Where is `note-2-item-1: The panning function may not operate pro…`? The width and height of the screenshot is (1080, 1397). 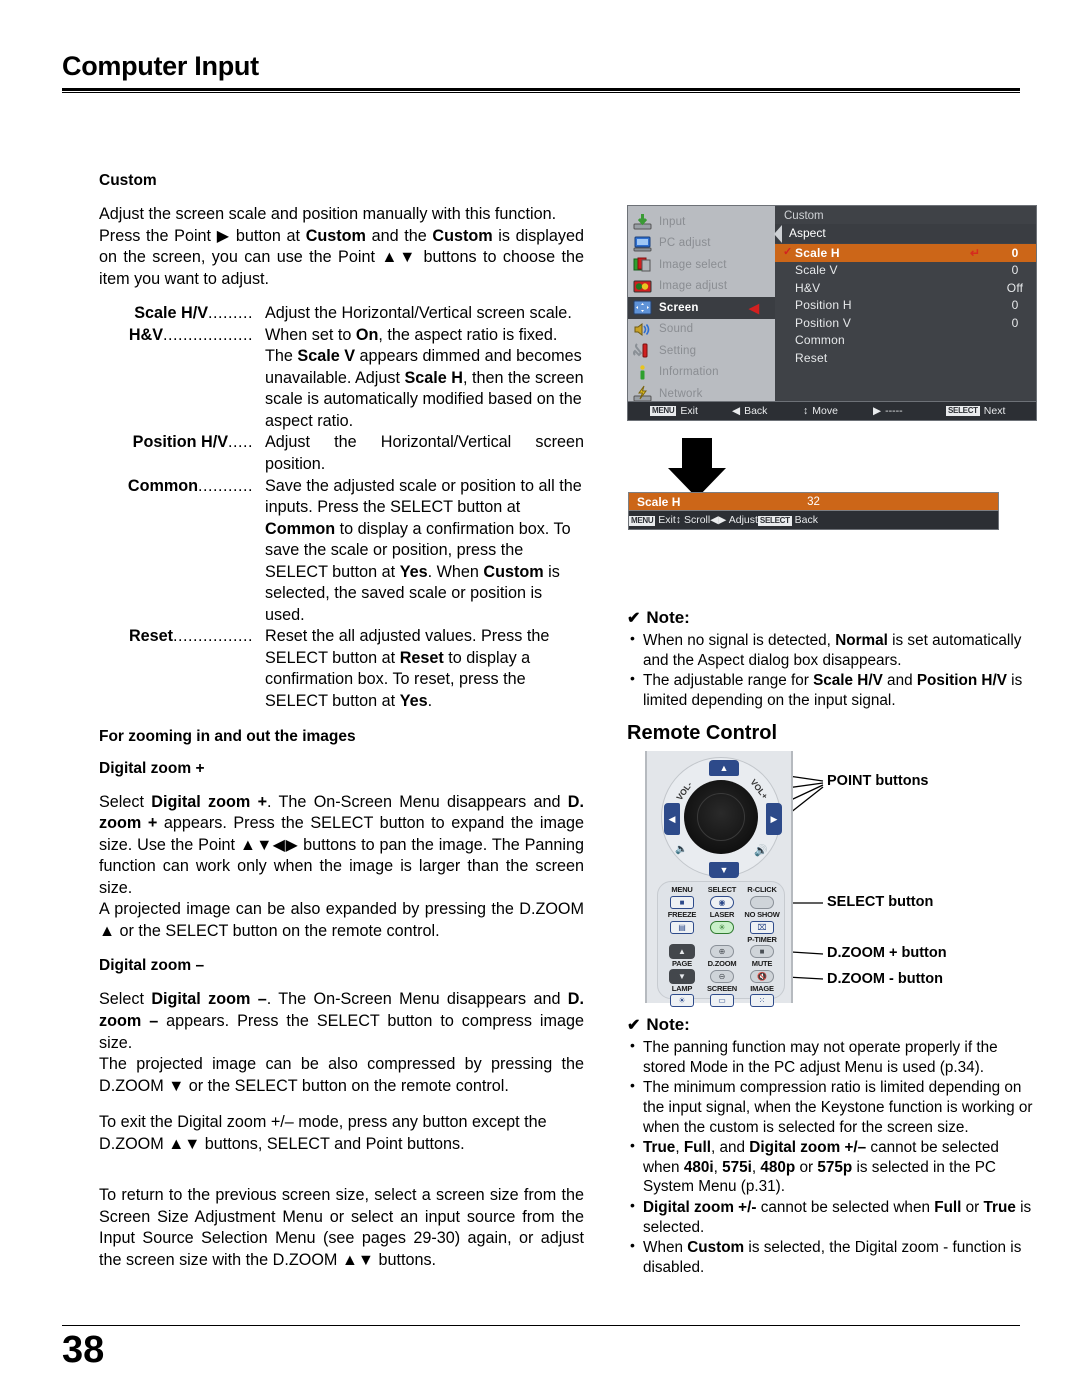 note-2-item-1: The panning function may not operate pro… is located at coordinates (832, 1057).